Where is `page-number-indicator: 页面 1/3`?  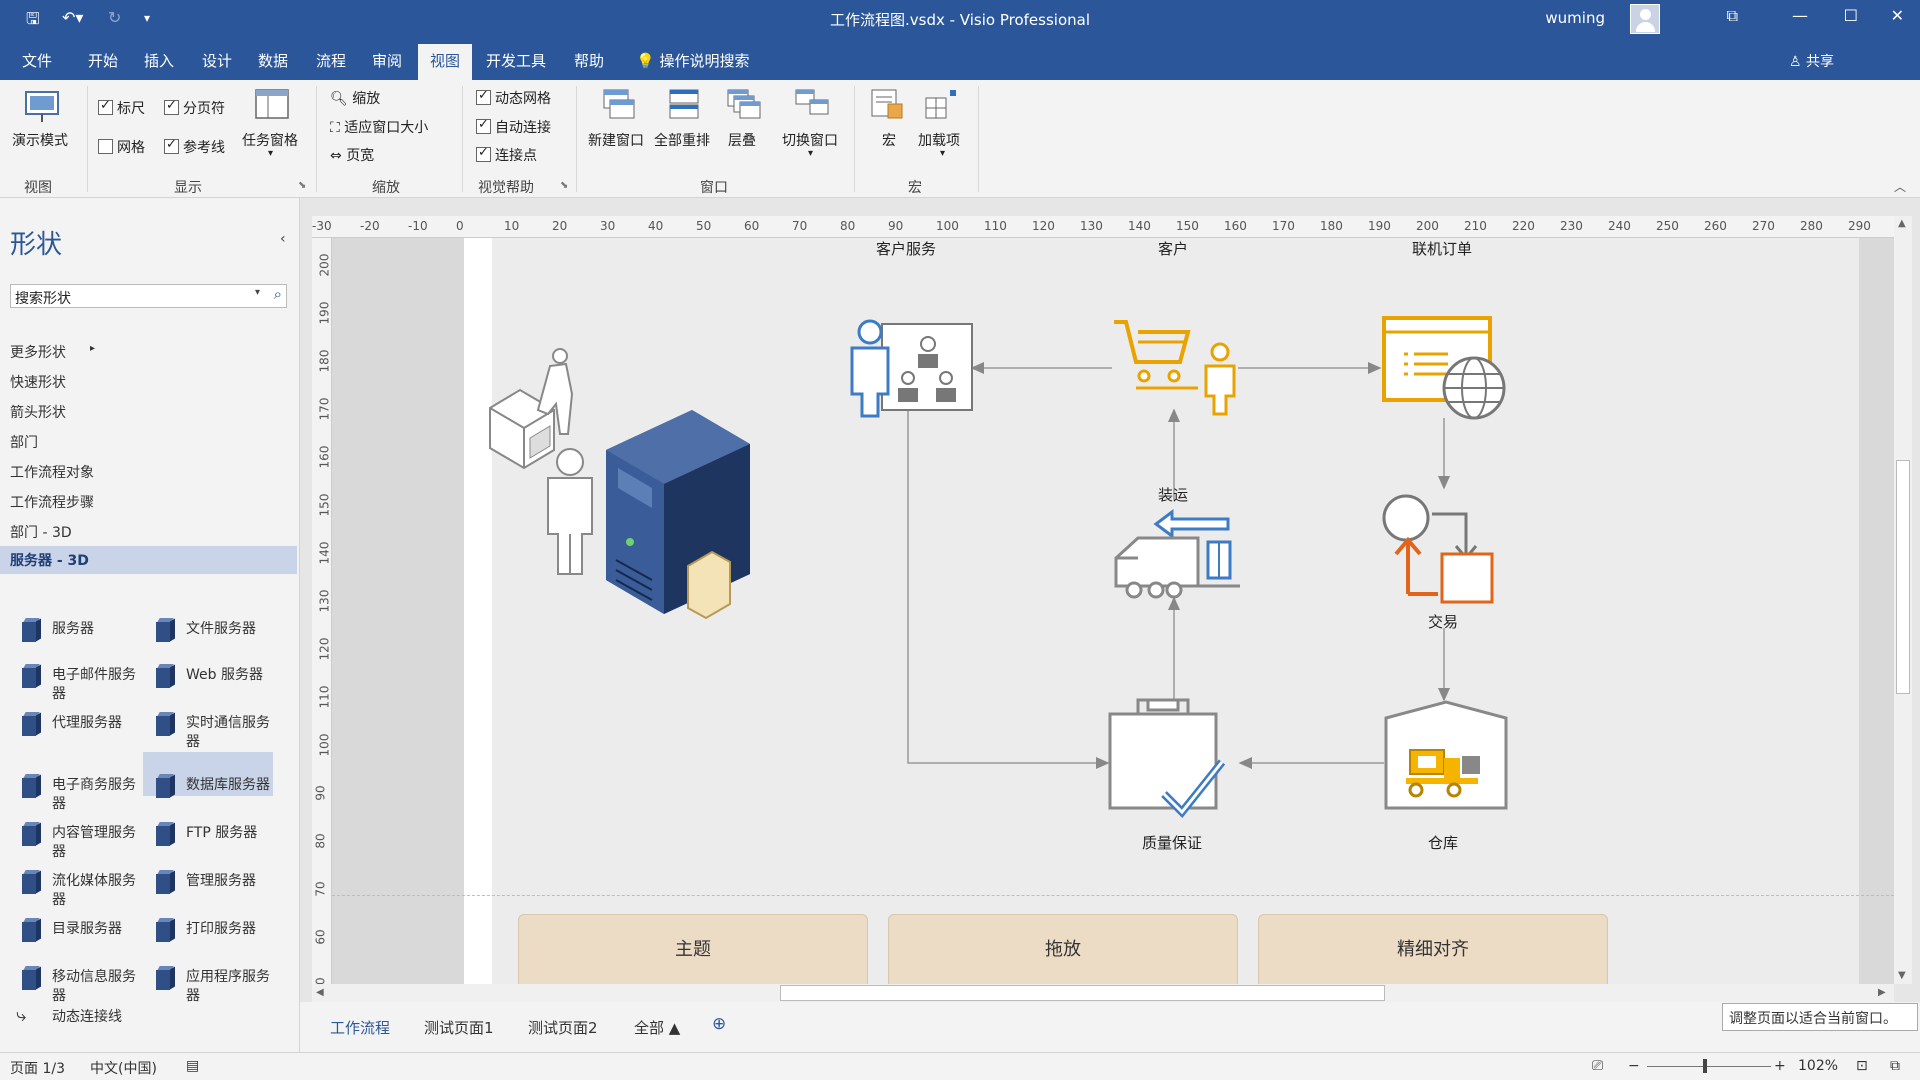 page-number-indicator: 页面 1/3 is located at coordinates (37, 1068).